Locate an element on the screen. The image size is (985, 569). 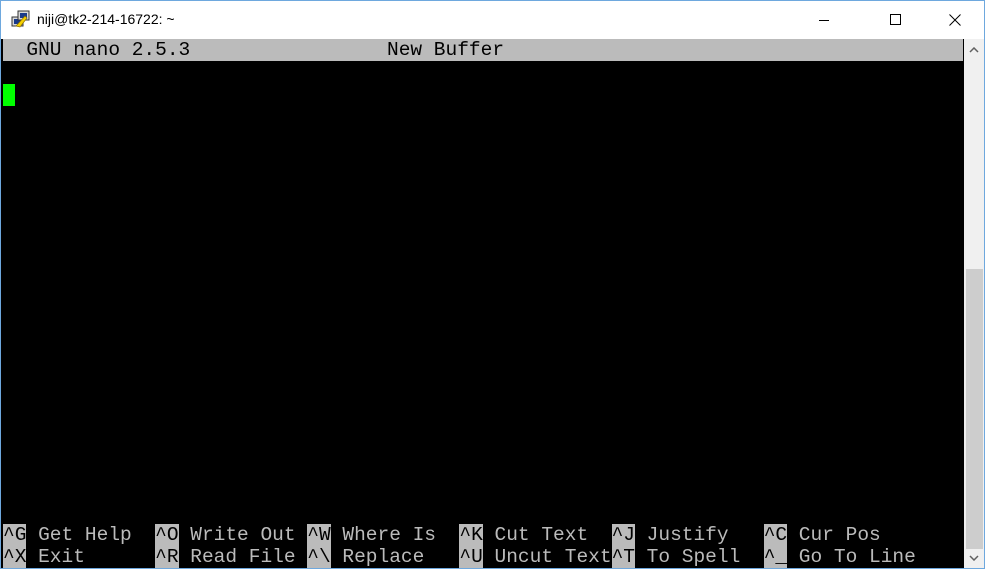
shortcut-label: Read File is located at coordinates (243, 557).